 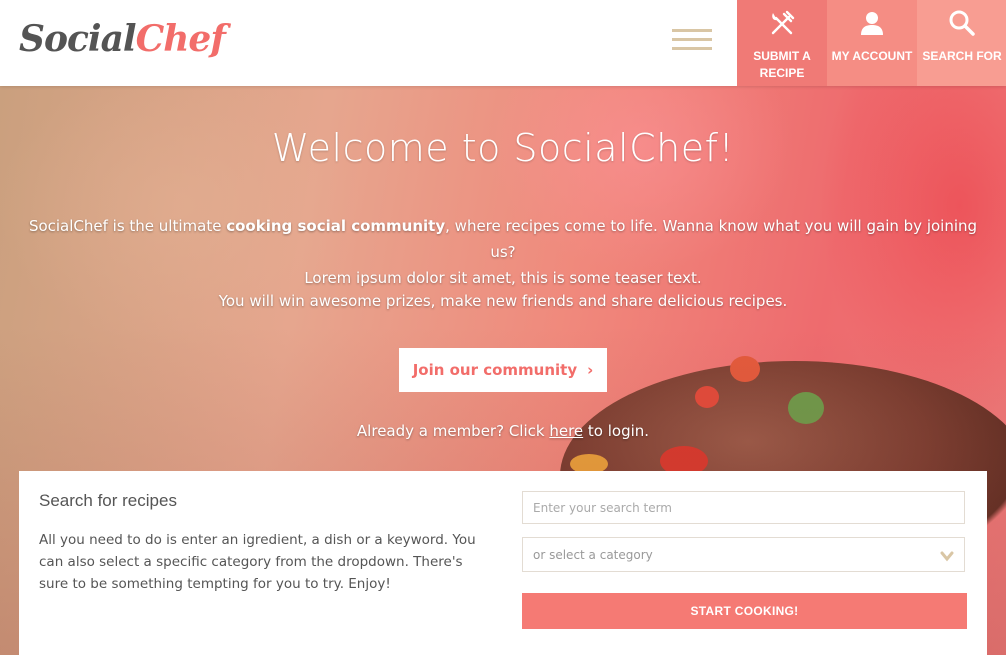 I want to click on chevron-right-icon: ›, so click(x=590, y=370).